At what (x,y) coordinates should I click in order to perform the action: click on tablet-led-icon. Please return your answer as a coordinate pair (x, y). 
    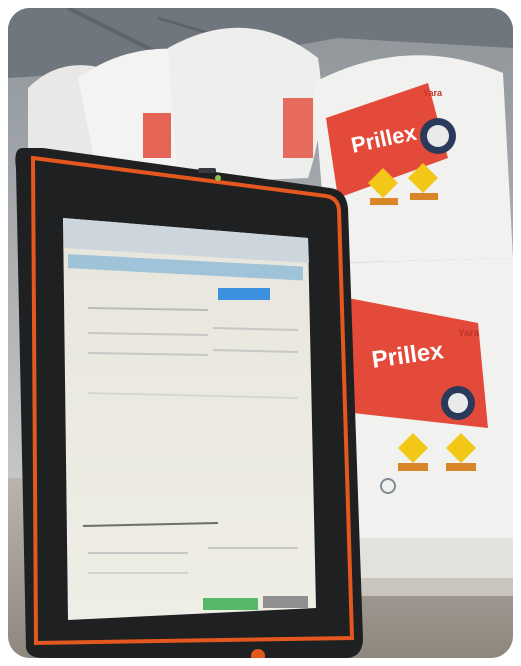
    Looking at the image, I should click on (218, 178).